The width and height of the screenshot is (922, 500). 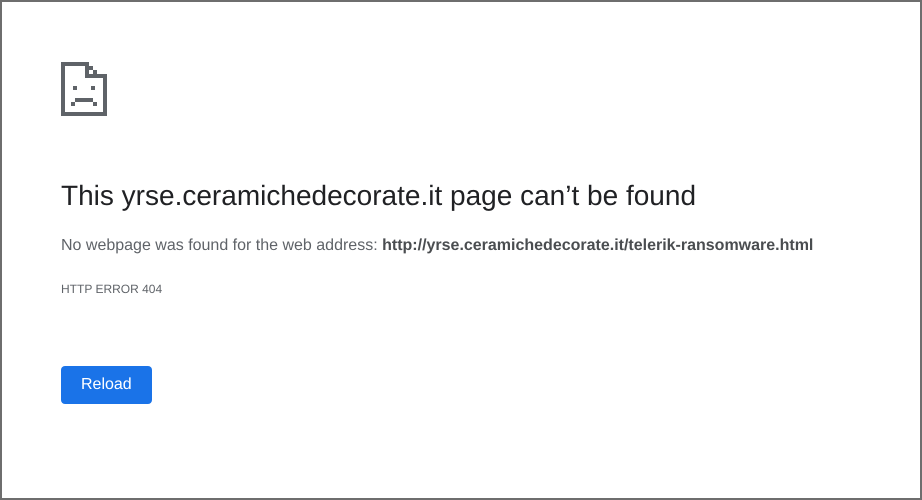 I want to click on sad-page-icon, so click(x=84, y=89).